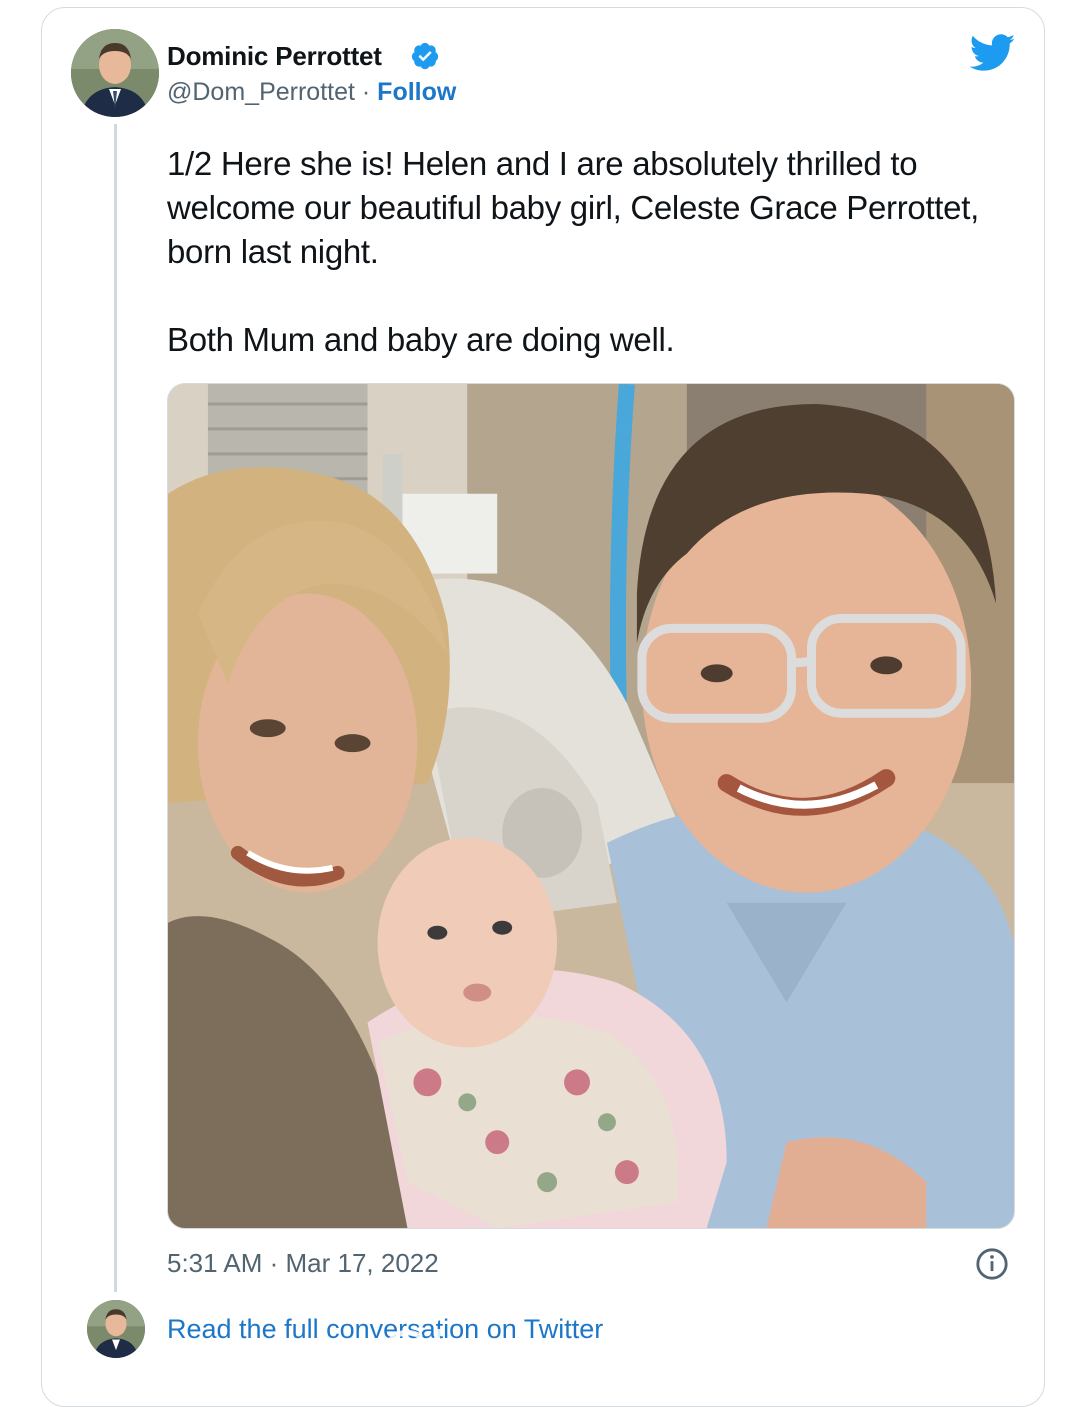 The height and width of the screenshot is (1407, 1080). Describe the element at coordinates (421, 339) in the screenshot. I see `tweet-paragraph: Both Mum and baby are doing well.` at that location.